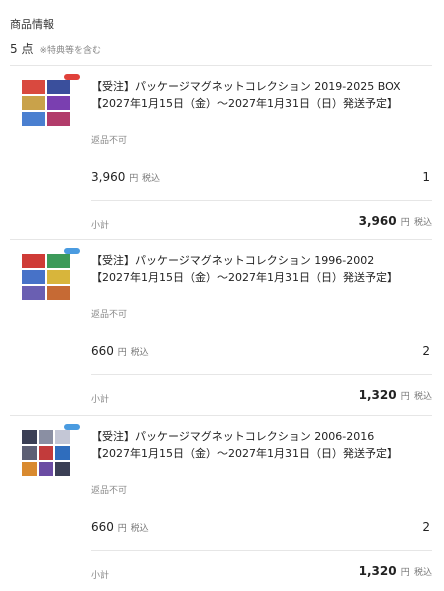 The width and height of the screenshot is (444, 591). What do you see at coordinates (32, 24) in the screenshot?
I see `section-title: 商品情報` at bounding box center [32, 24].